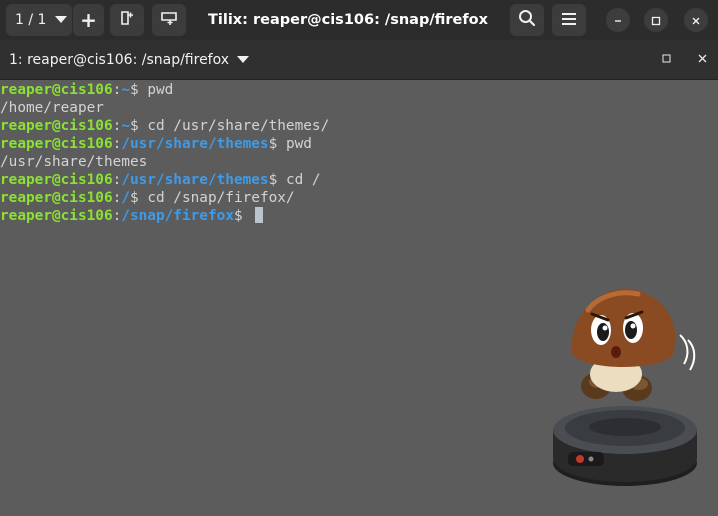 Image resolution: width=718 pixels, height=516 pixels. Describe the element at coordinates (259, 215) in the screenshot. I see `terminal-cursor` at that location.